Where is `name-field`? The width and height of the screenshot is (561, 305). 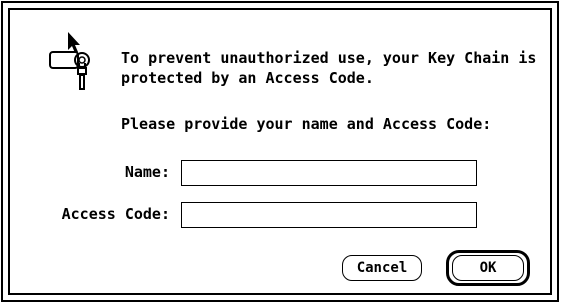
name-field is located at coordinates (329, 173).